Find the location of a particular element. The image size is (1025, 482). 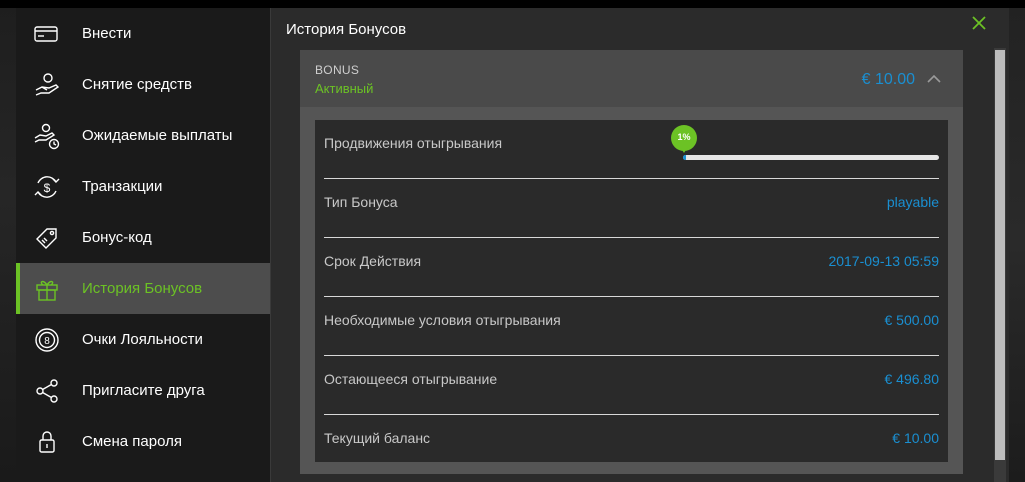

detail-key: Срок Действия is located at coordinates (373, 261).